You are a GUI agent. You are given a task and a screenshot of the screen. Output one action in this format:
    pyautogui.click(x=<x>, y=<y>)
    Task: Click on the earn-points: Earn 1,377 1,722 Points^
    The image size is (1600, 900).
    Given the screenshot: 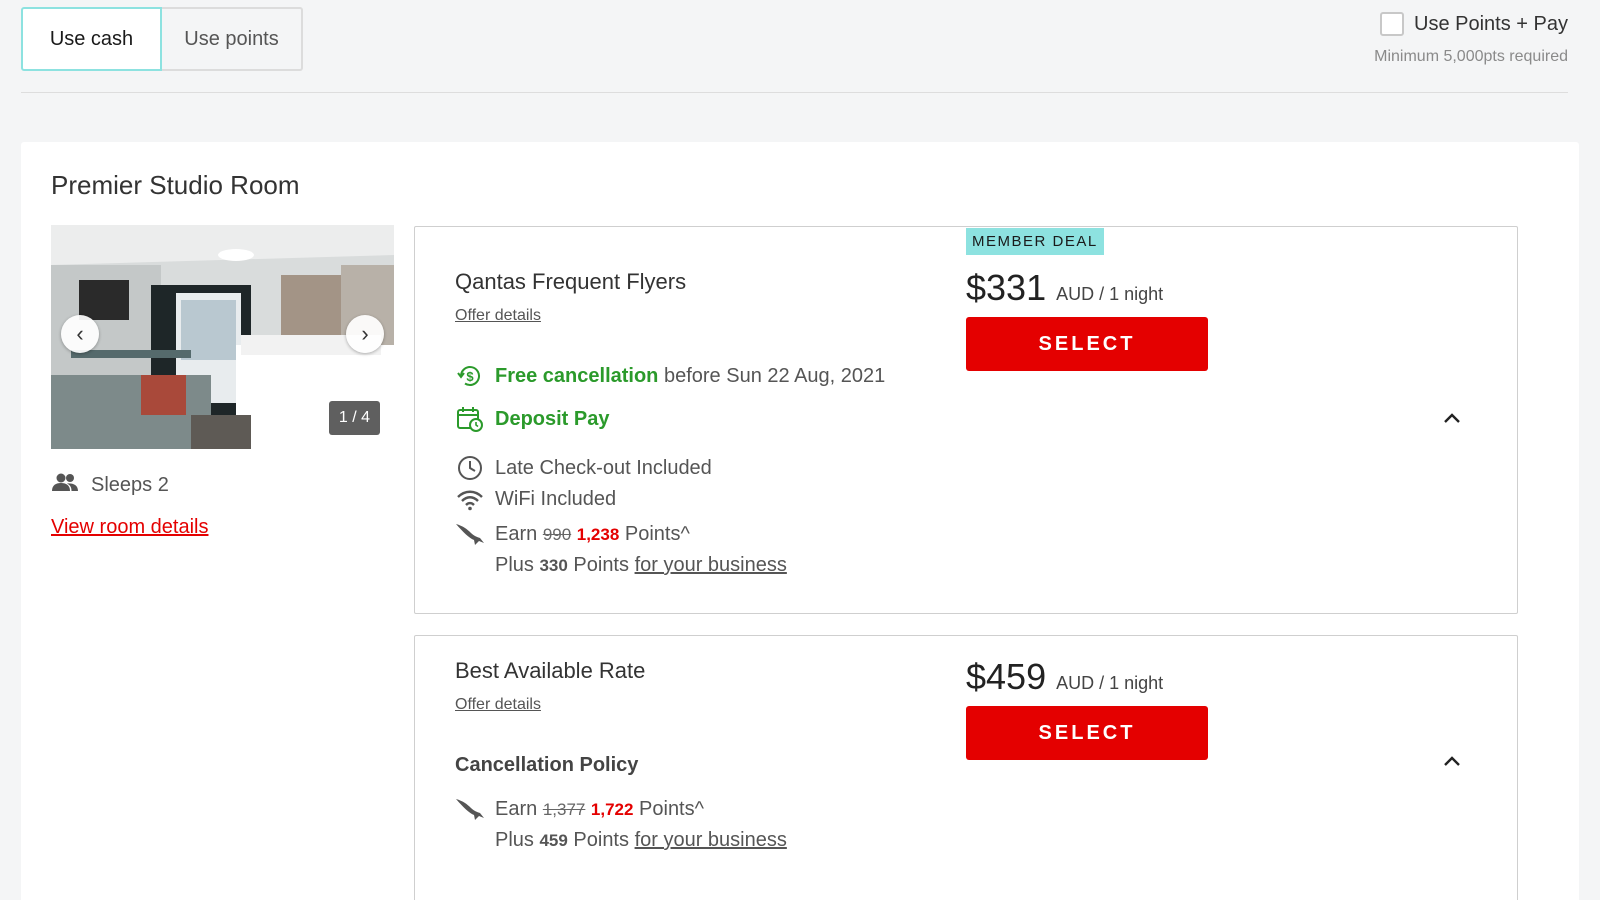 What is the action you would take?
    pyautogui.click(x=579, y=809)
    